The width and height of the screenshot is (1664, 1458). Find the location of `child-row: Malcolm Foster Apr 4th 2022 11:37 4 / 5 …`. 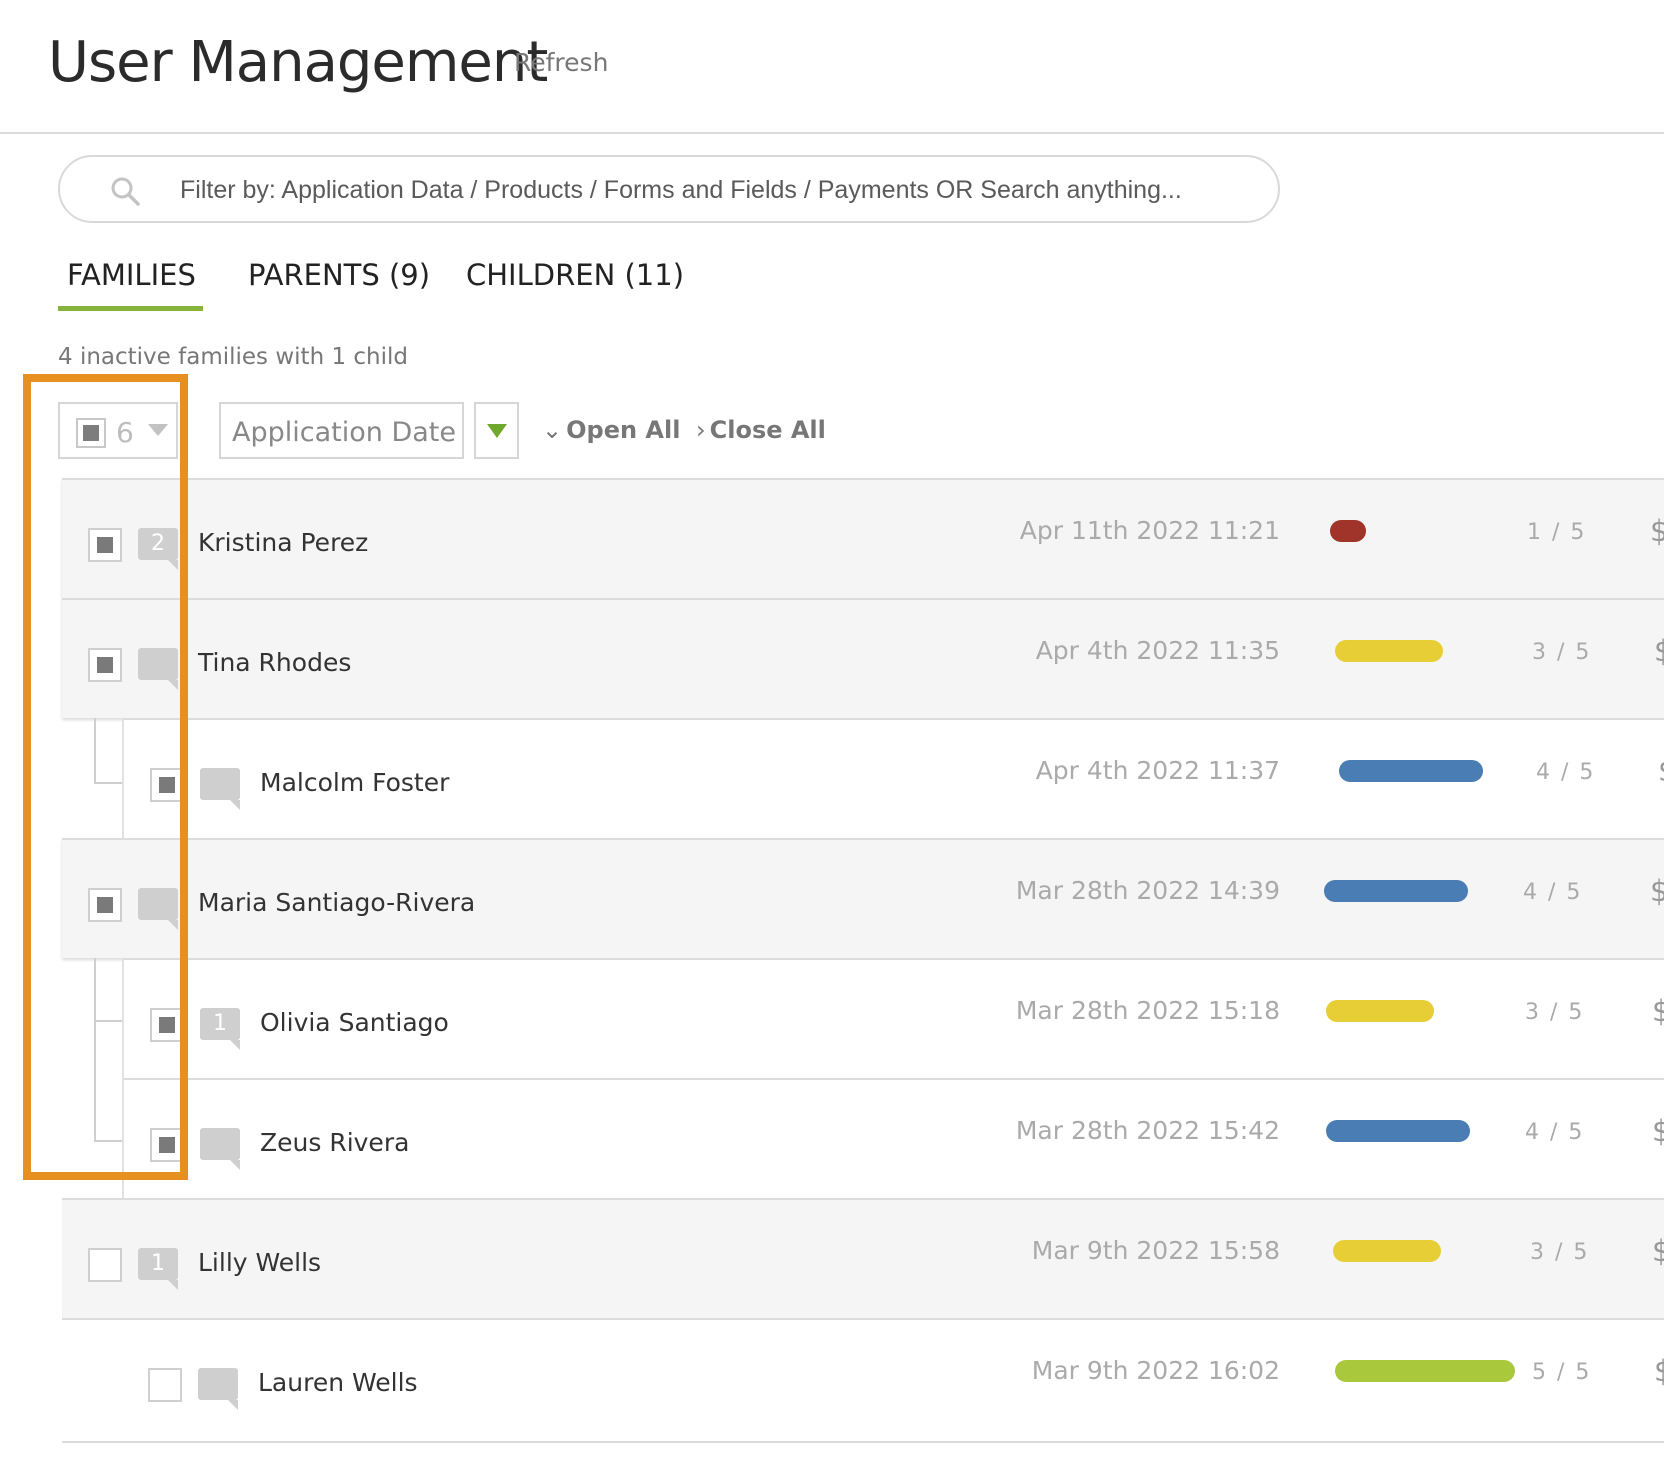

child-row: Malcolm Foster Apr 4th 2022 11:37 4 / 5 … is located at coordinates (893, 778).